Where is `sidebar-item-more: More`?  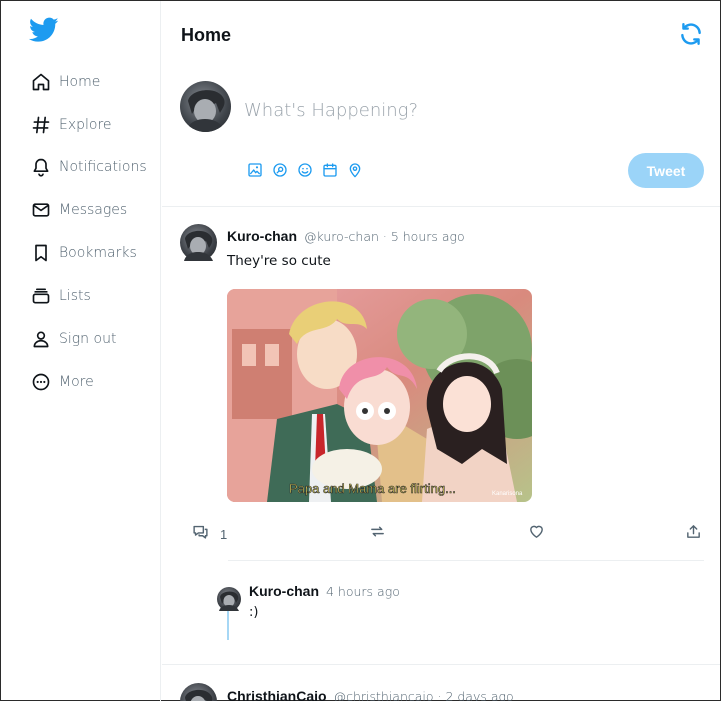
sidebar-item-more: More is located at coordinates (62, 382).